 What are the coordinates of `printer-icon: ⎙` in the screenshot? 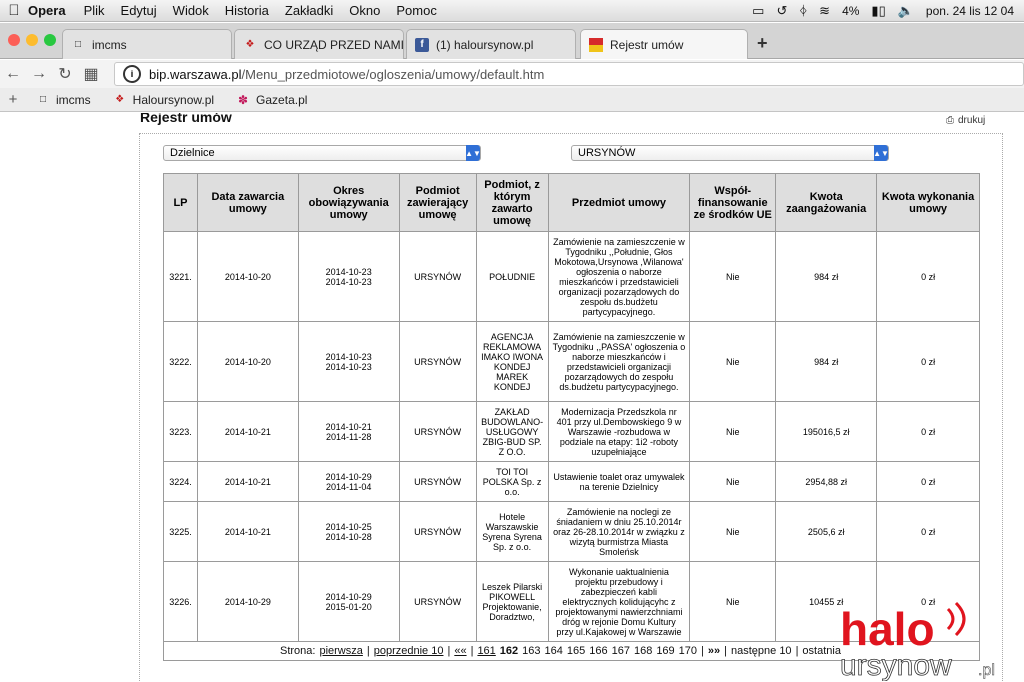 It's located at (950, 120).